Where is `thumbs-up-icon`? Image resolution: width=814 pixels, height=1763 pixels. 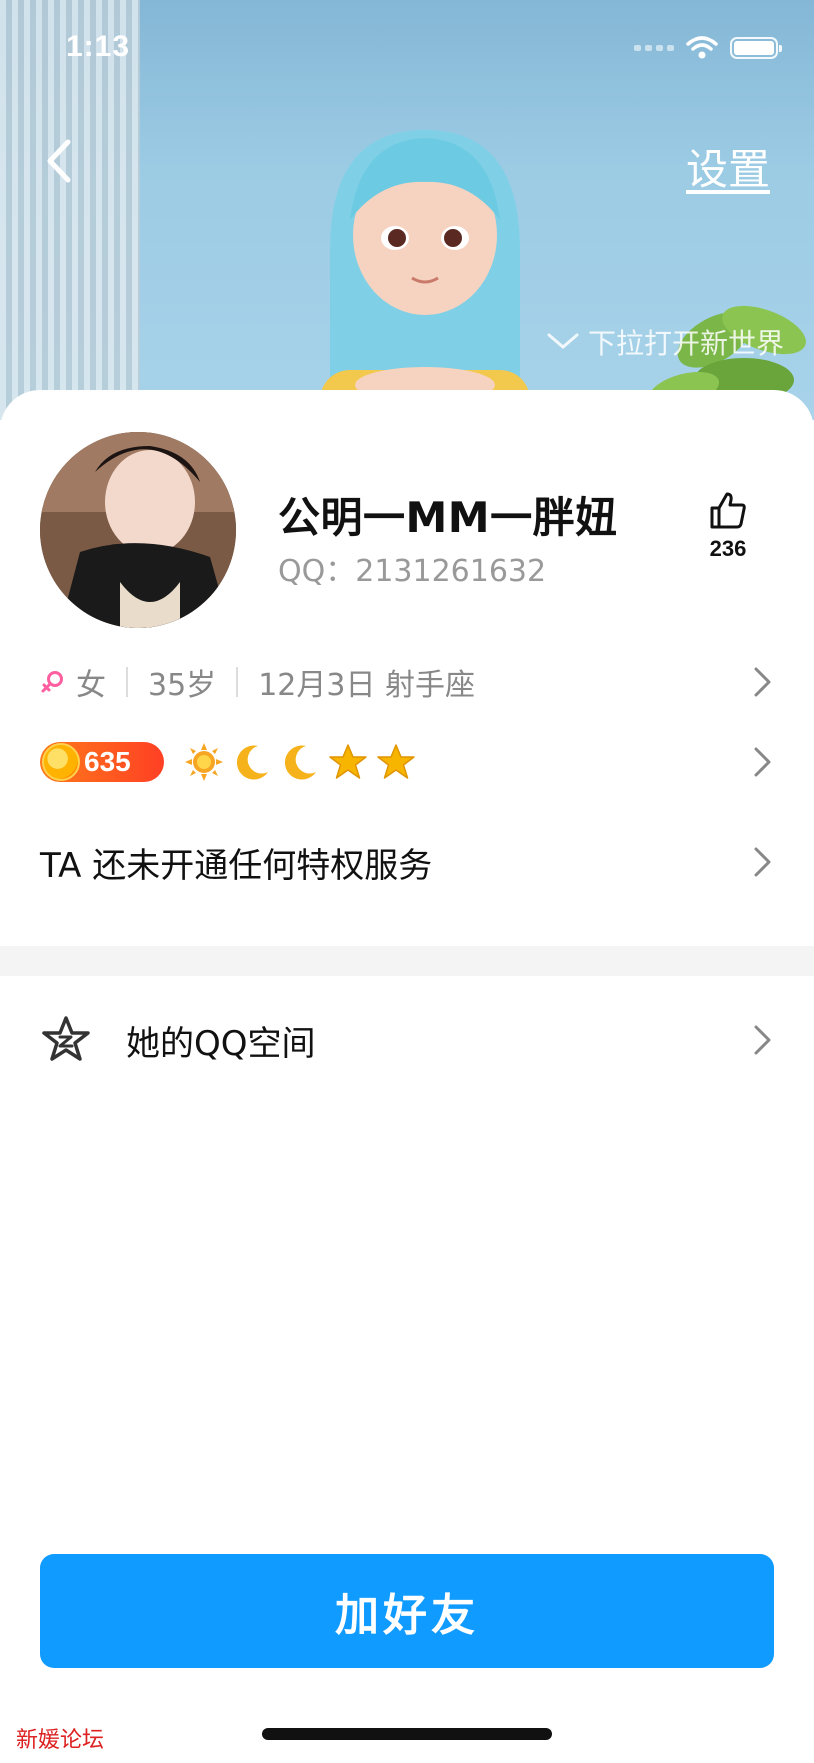
thumbs-up-icon is located at coordinates (728, 510).